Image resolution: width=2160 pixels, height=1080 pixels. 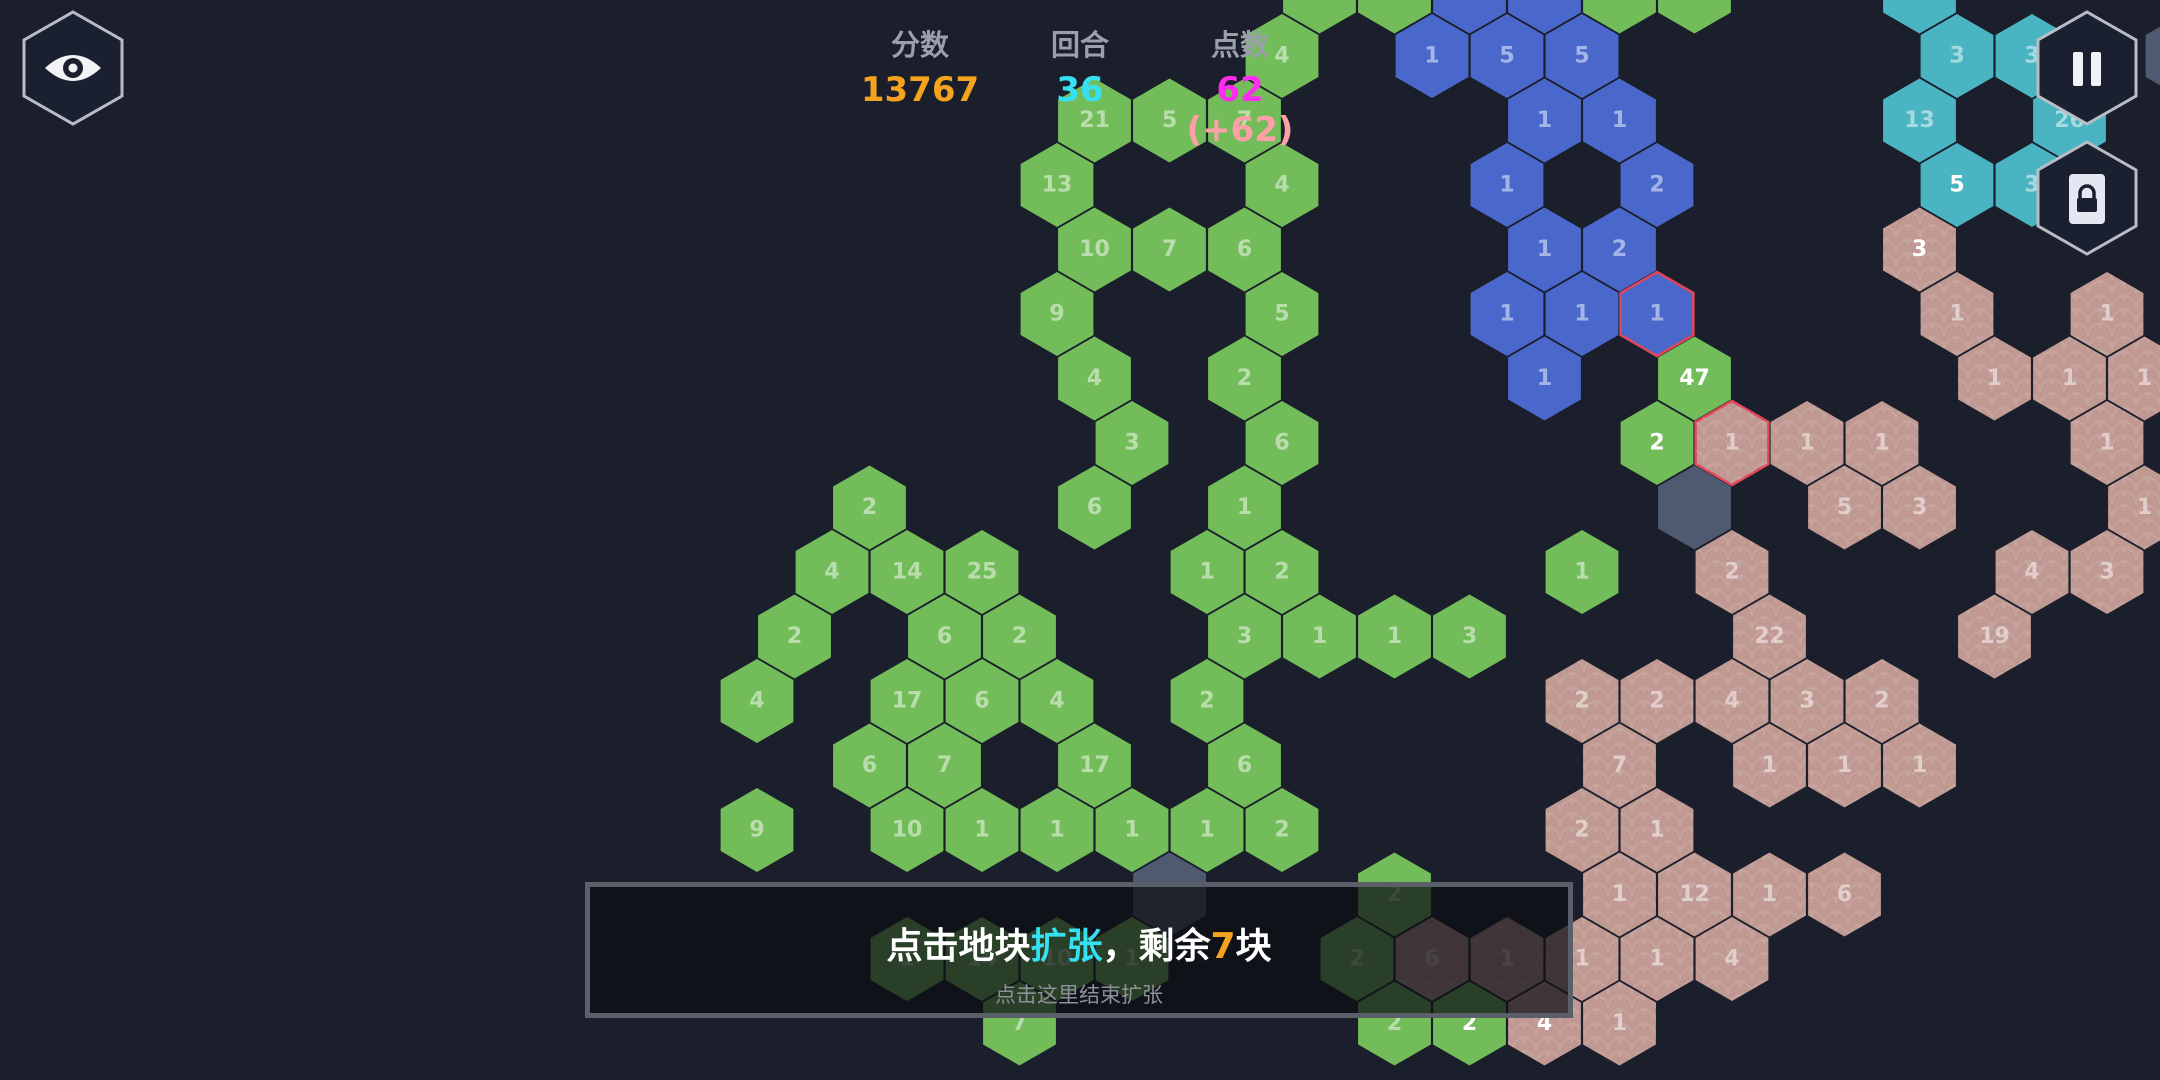 I want to click on hex-tile-green: 5, so click(x=1282, y=314).